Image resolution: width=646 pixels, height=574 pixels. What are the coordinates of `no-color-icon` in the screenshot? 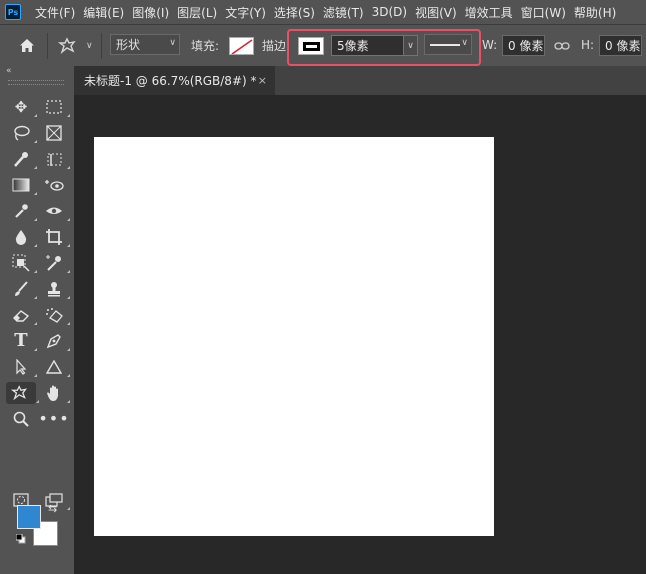 It's located at (242, 46).